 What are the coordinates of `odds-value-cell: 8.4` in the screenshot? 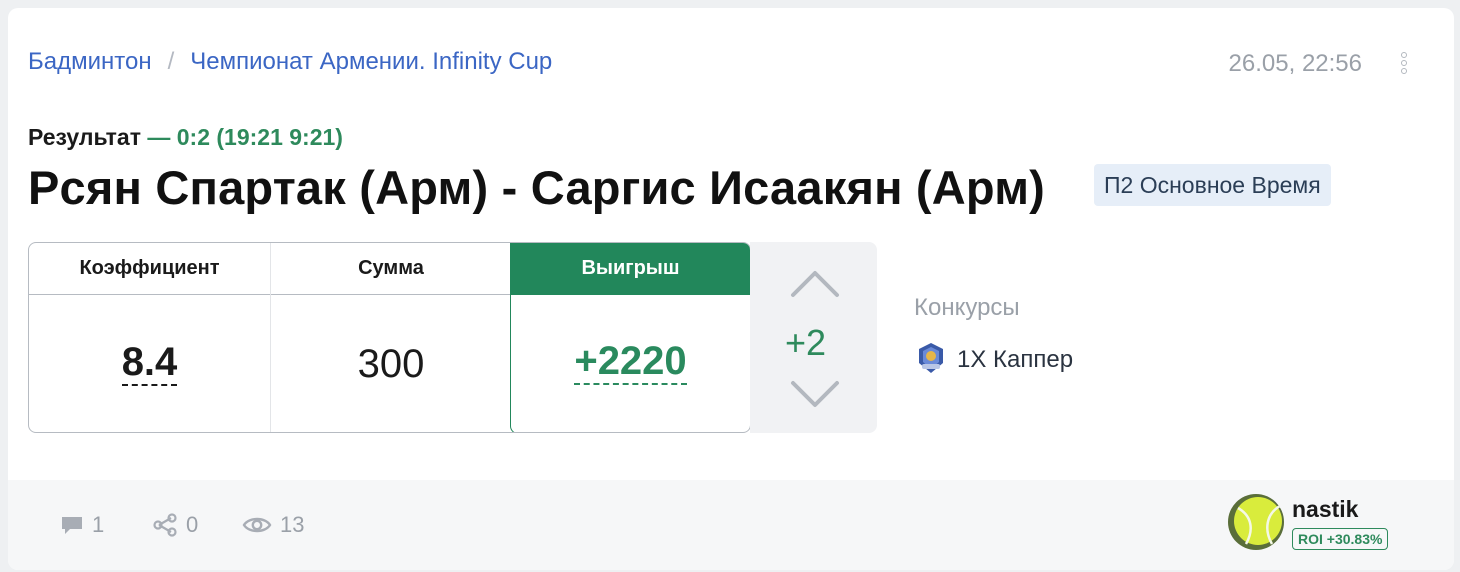 It's located at (149, 363).